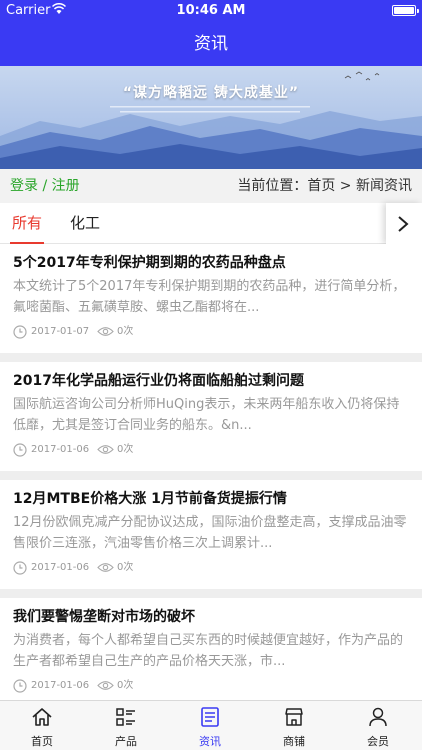 Image resolution: width=422 pixels, height=750 pixels. What do you see at coordinates (126, 741) in the screenshot?
I see `tabbar-products-label: 产品` at bounding box center [126, 741].